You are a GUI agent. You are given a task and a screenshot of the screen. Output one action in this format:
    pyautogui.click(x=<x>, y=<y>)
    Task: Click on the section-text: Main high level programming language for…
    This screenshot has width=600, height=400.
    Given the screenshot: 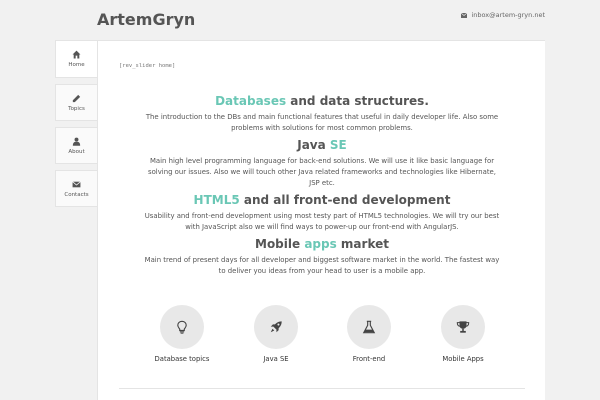 What is the action you would take?
    pyautogui.click(x=322, y=172)
    